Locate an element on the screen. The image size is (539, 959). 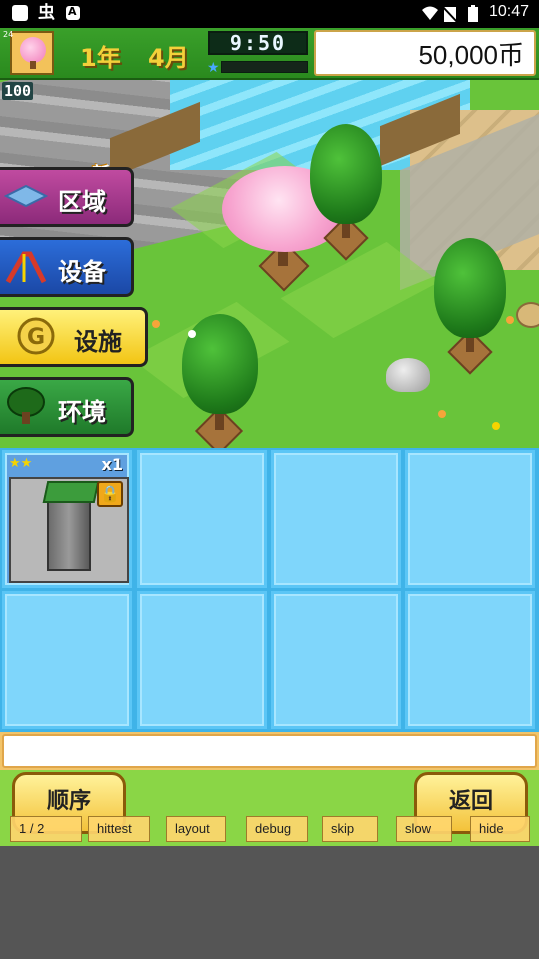
debug-button: debug is located at coordinates (277, 829).